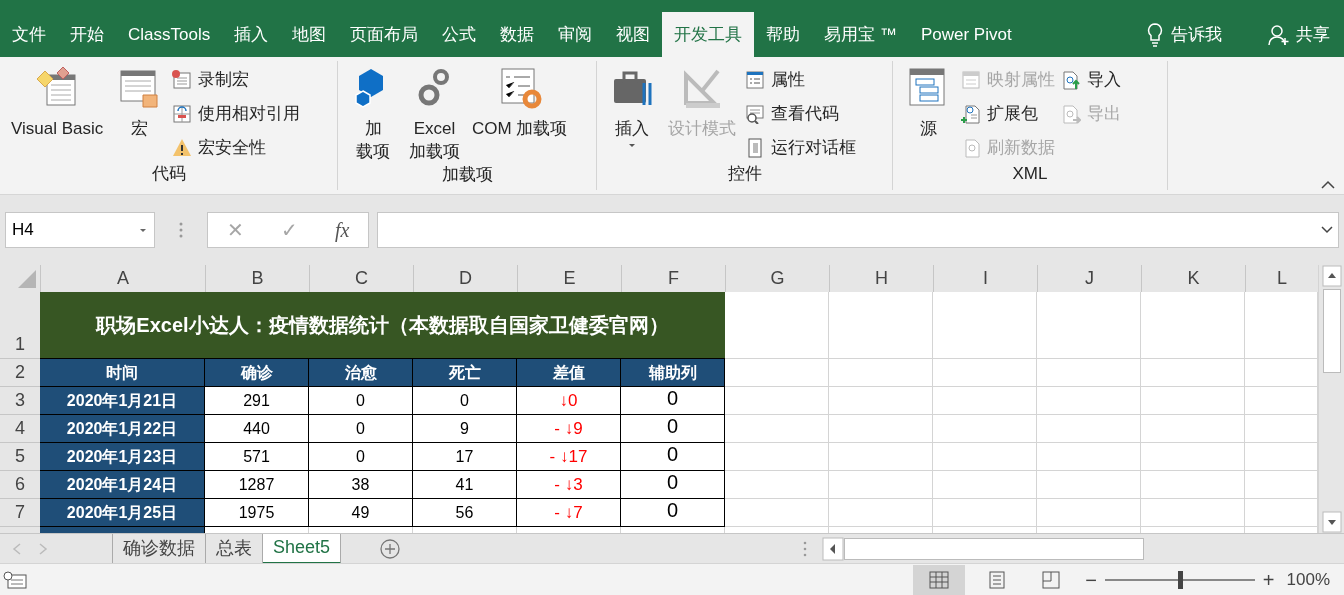 The image size is (1344, 595). I want to click on ribbon-button: 宏安全性, so click(236, 148).